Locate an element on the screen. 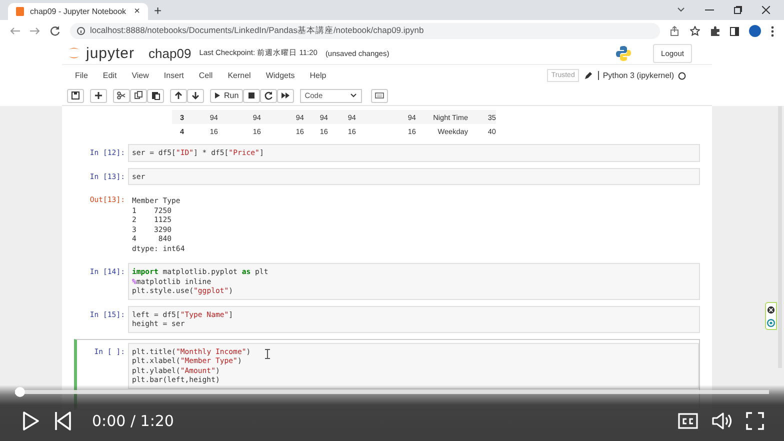 Image resolution: width=784 pixels, height=441 pixels. up-arrow-icon is located at coordinates (178, 95).